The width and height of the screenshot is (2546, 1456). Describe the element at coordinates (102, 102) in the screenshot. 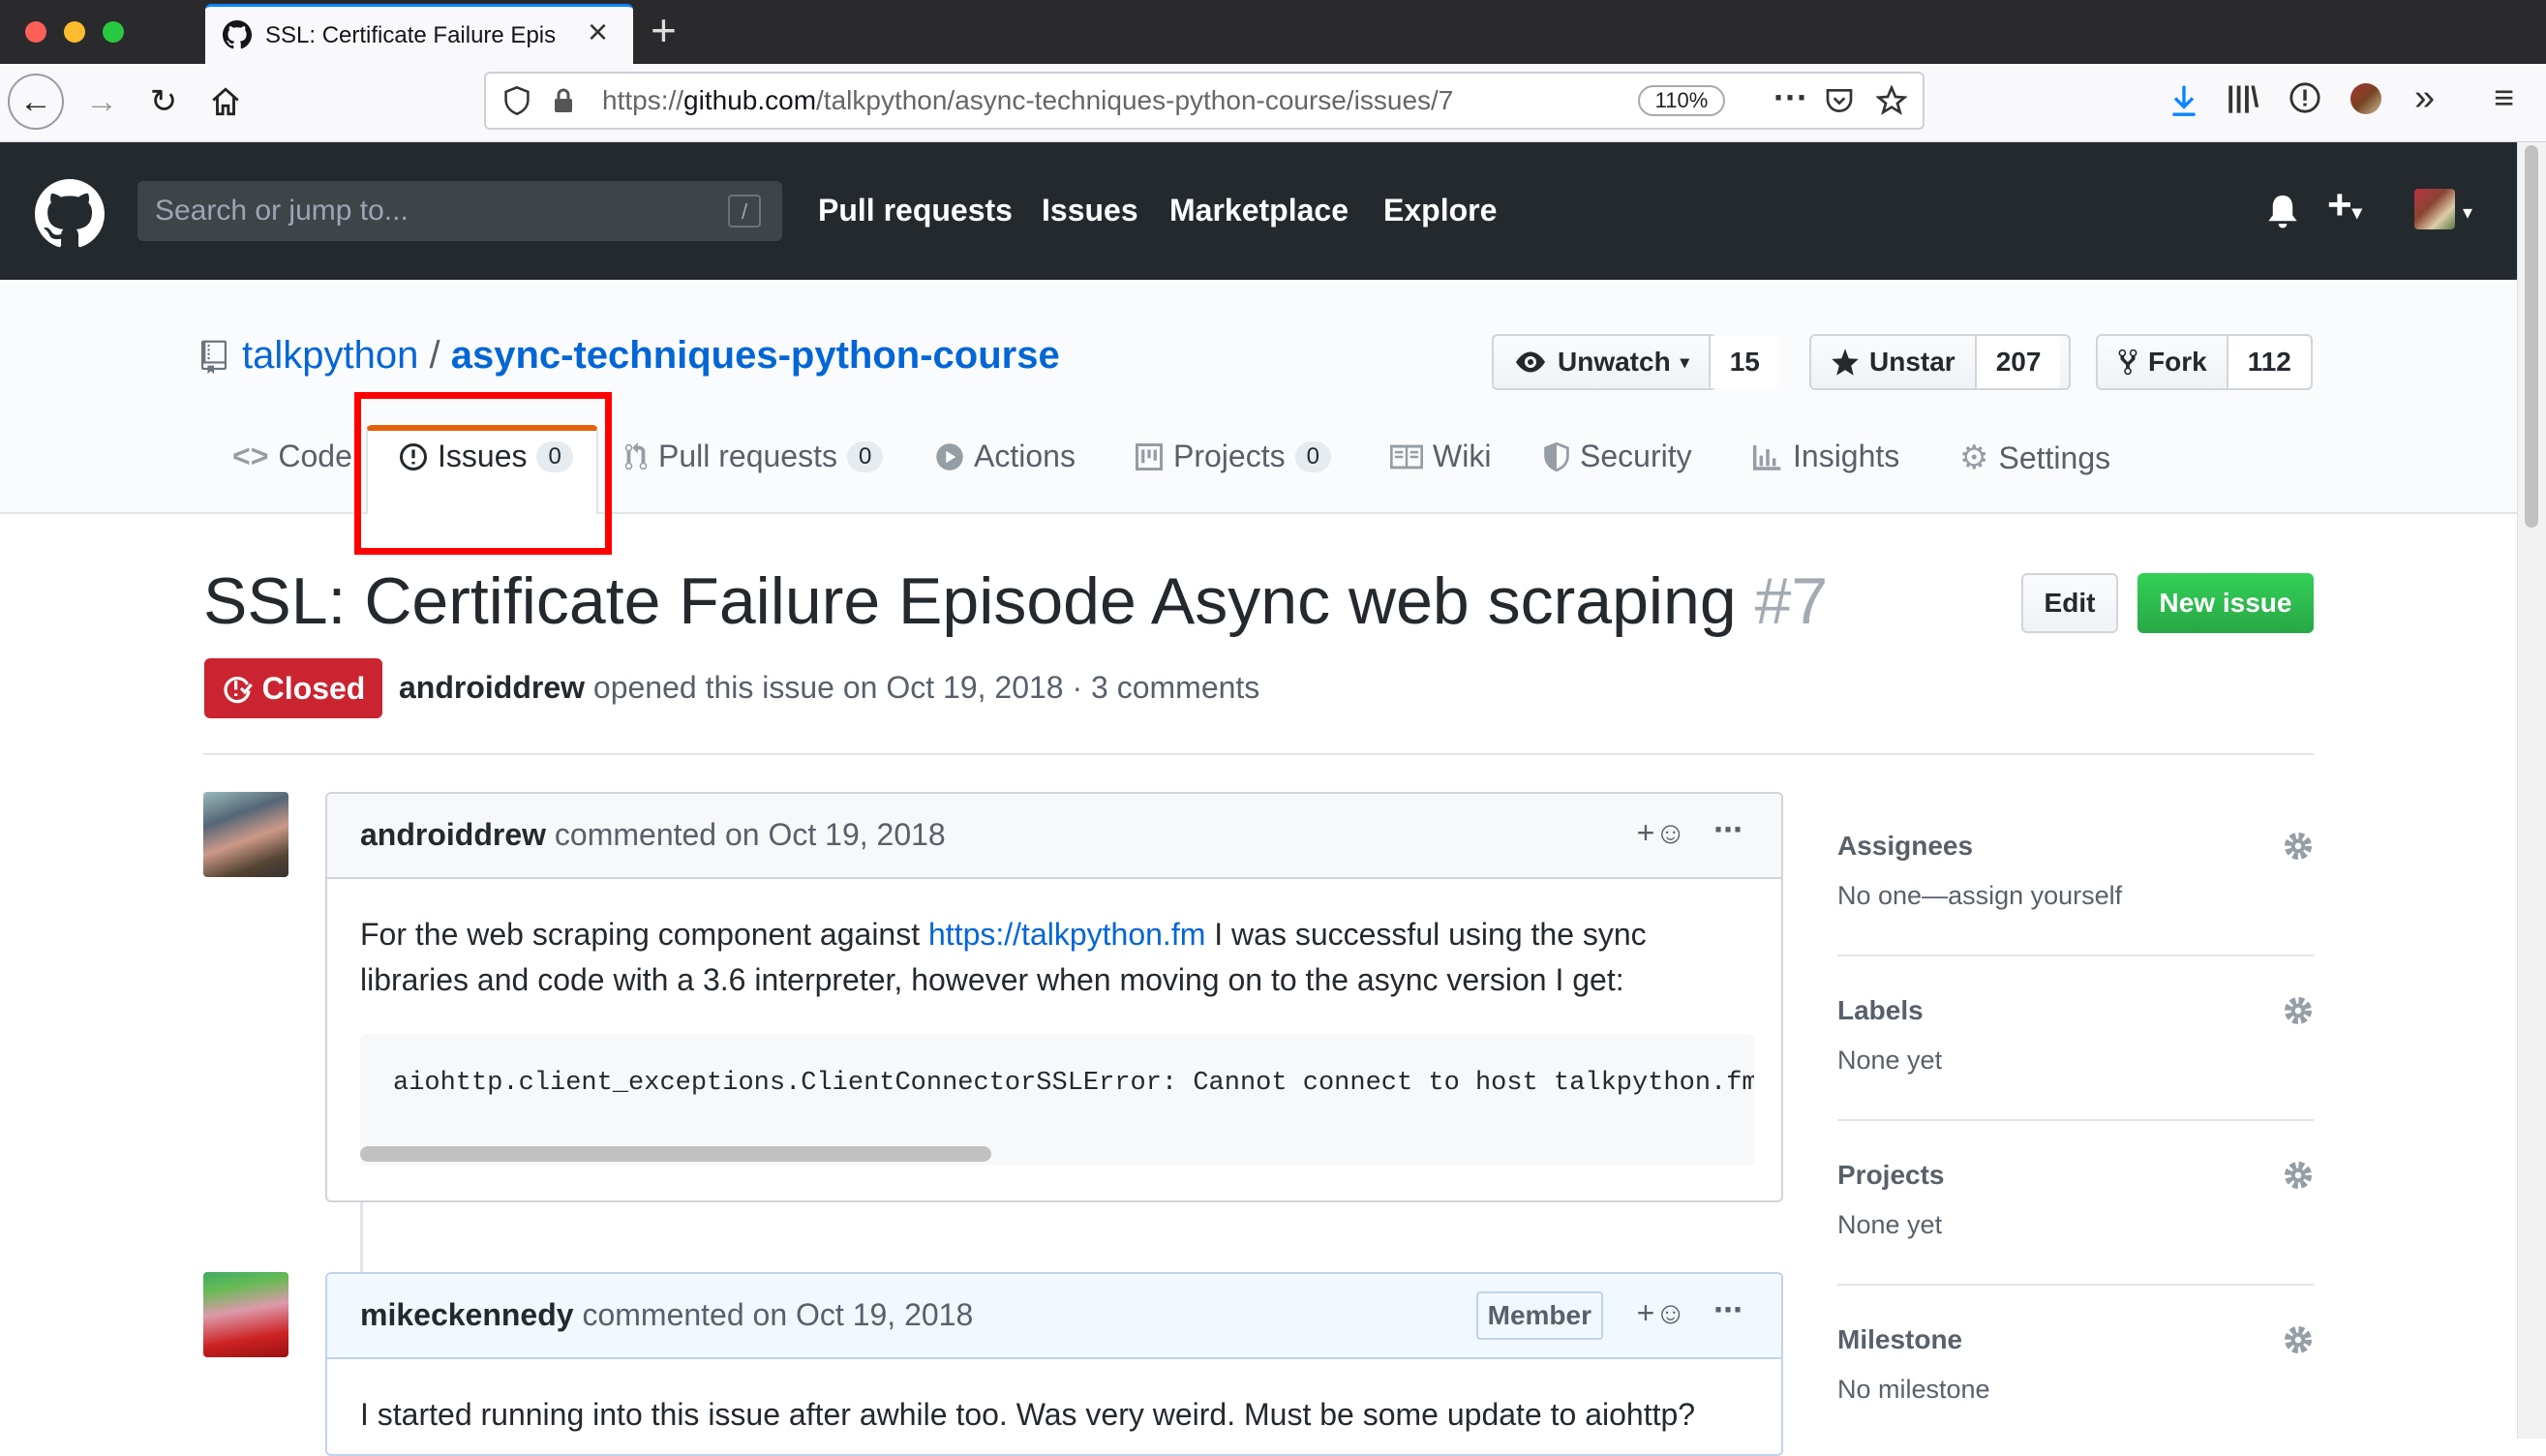

I see `forward-button: →` at that location.